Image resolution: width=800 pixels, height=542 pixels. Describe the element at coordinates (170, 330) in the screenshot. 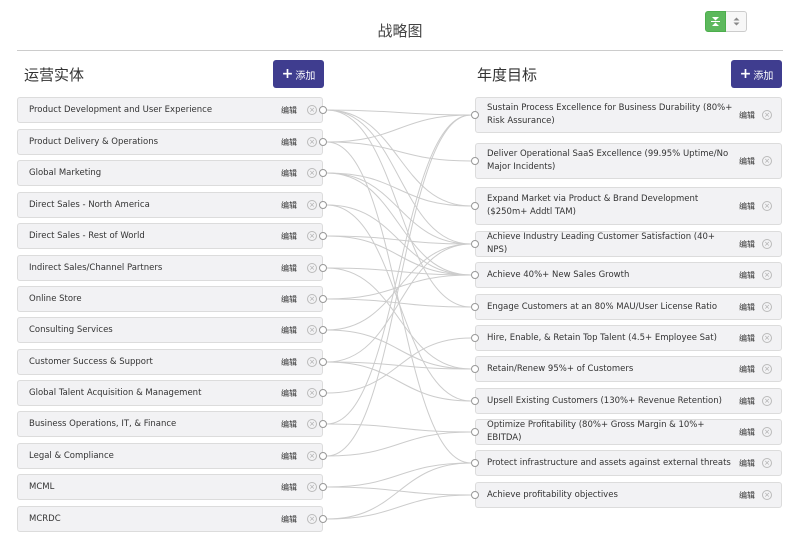

I see `entity-card: Consulting Services 编辑 ×` at that location.